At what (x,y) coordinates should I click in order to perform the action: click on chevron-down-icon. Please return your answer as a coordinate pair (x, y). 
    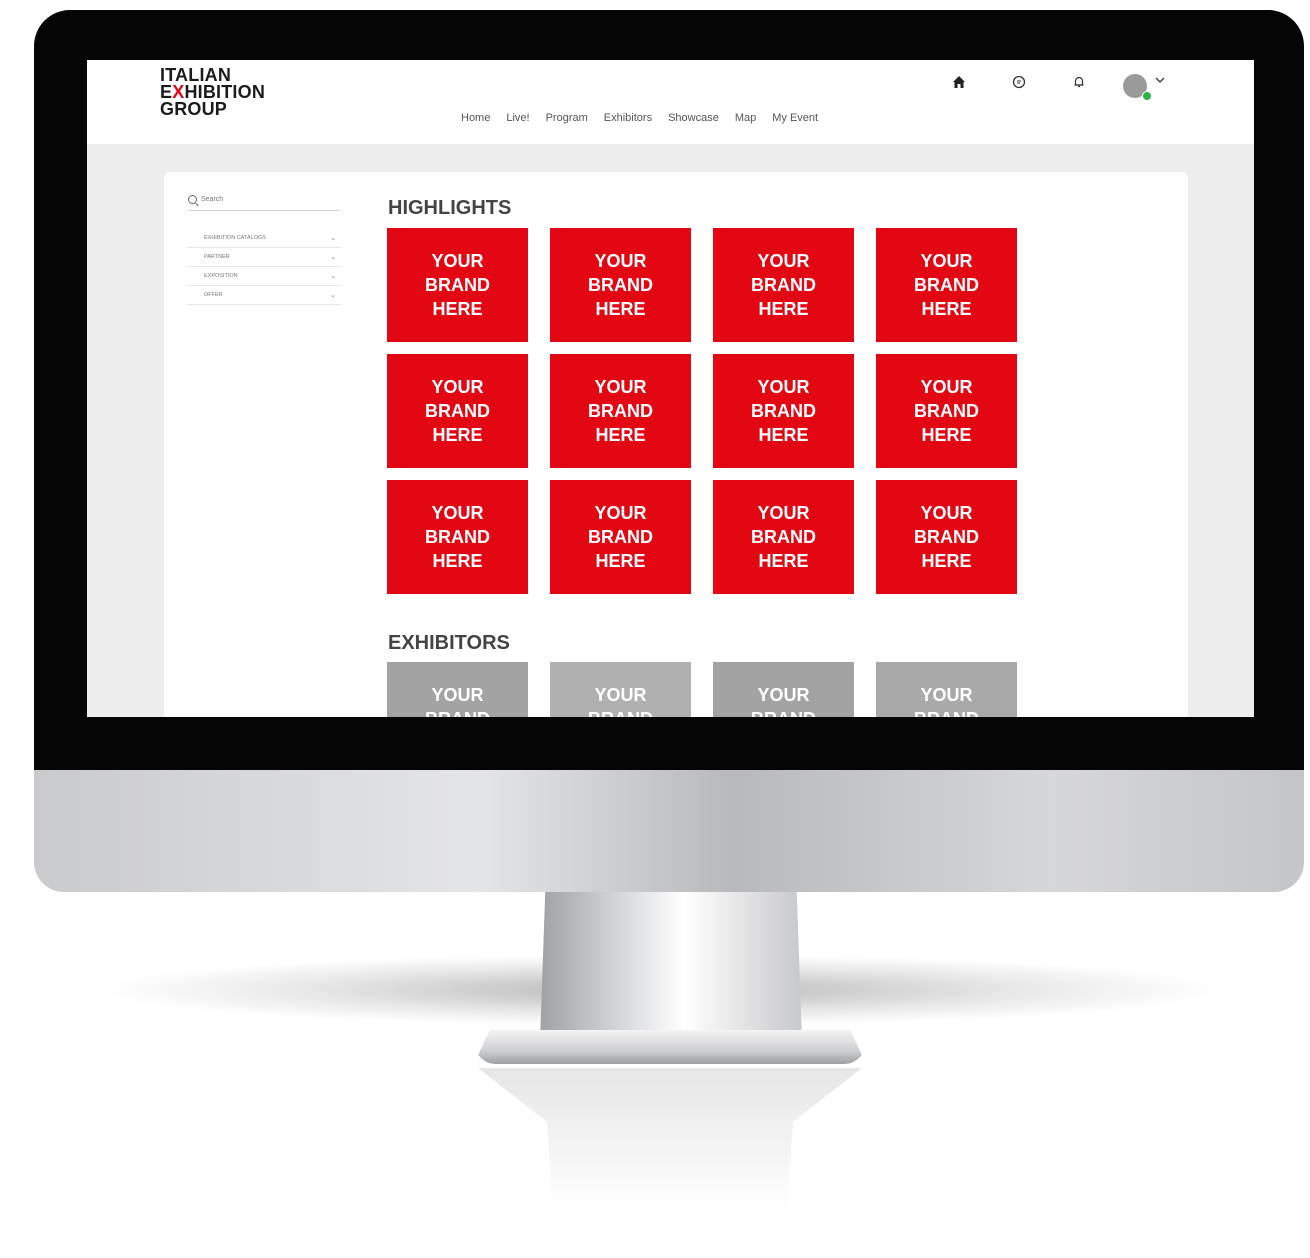
    Looking at the image, I should click on (1160, 81).